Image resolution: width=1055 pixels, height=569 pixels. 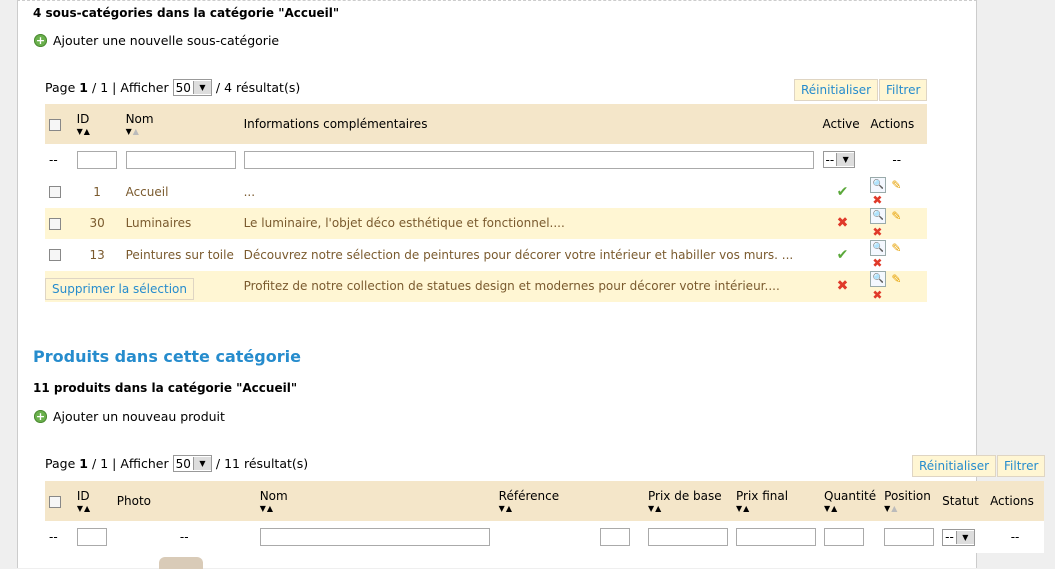 What do you see at coordinates (60, 463) in the screenshot?
I see `pager-page-word: Page` at bounding box center [60, 463].